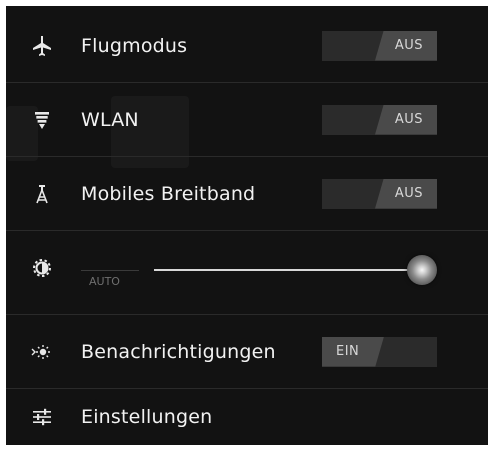 Image resolution: width=500 pixels, height=451 pixels. Describe the element at coordinates (42, 194) in the screenshot. I see `antenna-icon` at that location.